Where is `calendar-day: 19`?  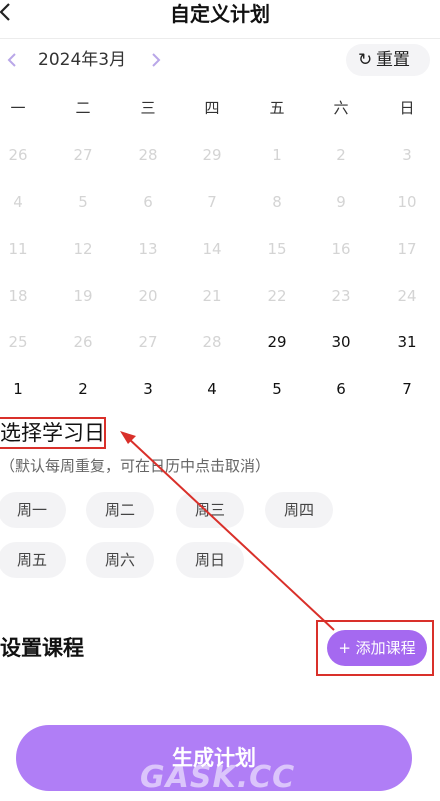
calendar-day: 19 is located at coordinates (83, 296).